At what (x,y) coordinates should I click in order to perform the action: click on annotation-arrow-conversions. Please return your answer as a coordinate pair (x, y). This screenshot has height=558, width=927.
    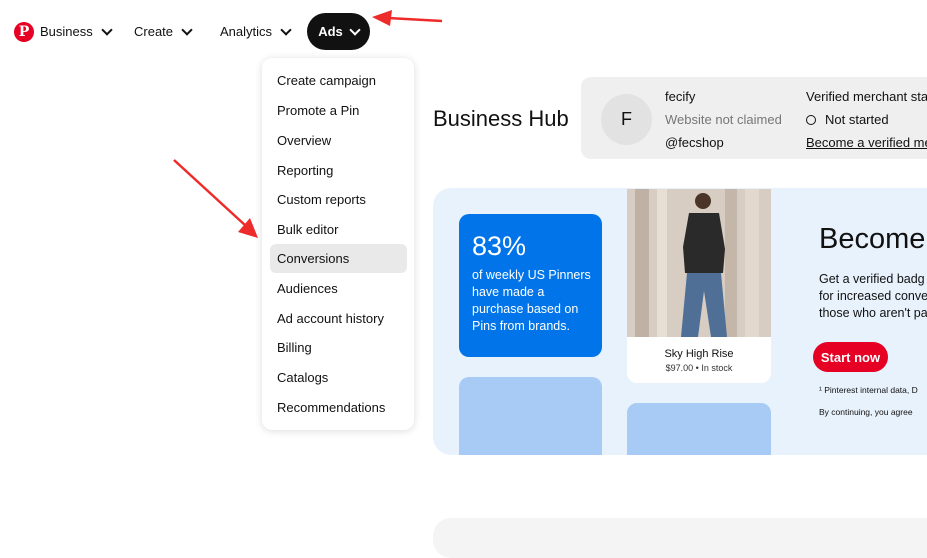
    Looking at the image, I should click on (210, 193).